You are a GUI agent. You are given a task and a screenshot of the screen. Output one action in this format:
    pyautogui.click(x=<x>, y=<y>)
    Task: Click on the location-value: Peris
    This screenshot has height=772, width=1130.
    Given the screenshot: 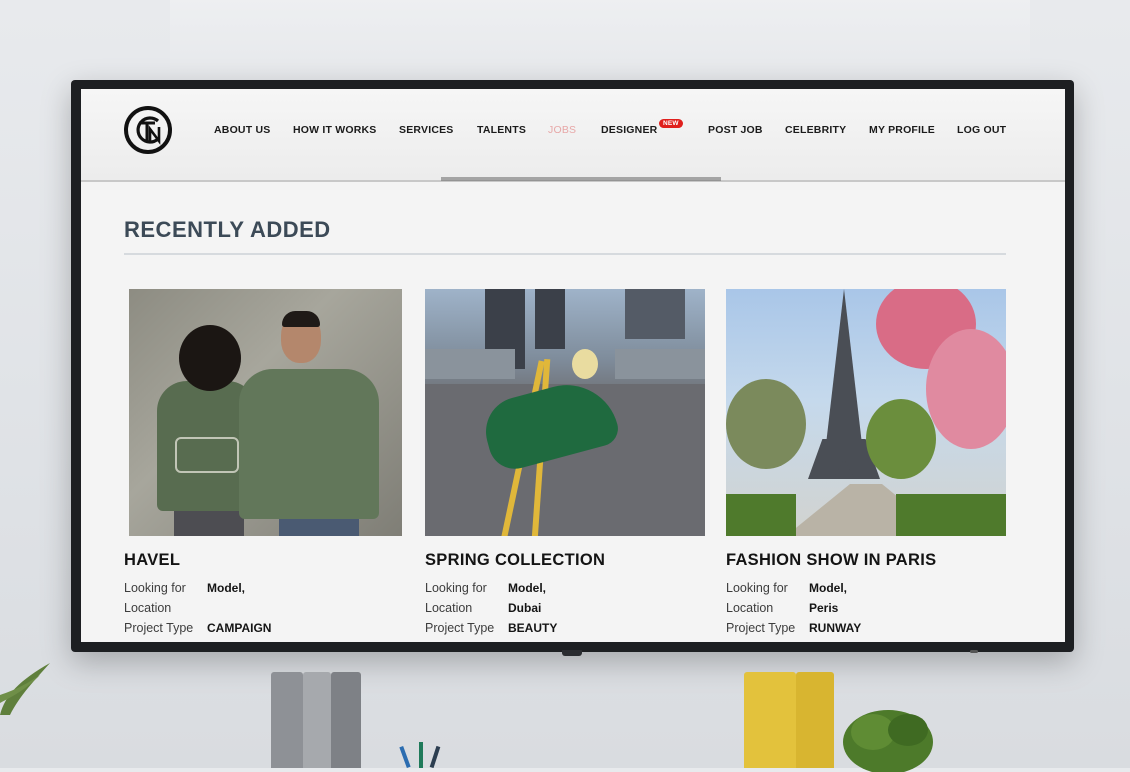 What is the action you would take?
    pyautogui.click(x=824, y=608)
    